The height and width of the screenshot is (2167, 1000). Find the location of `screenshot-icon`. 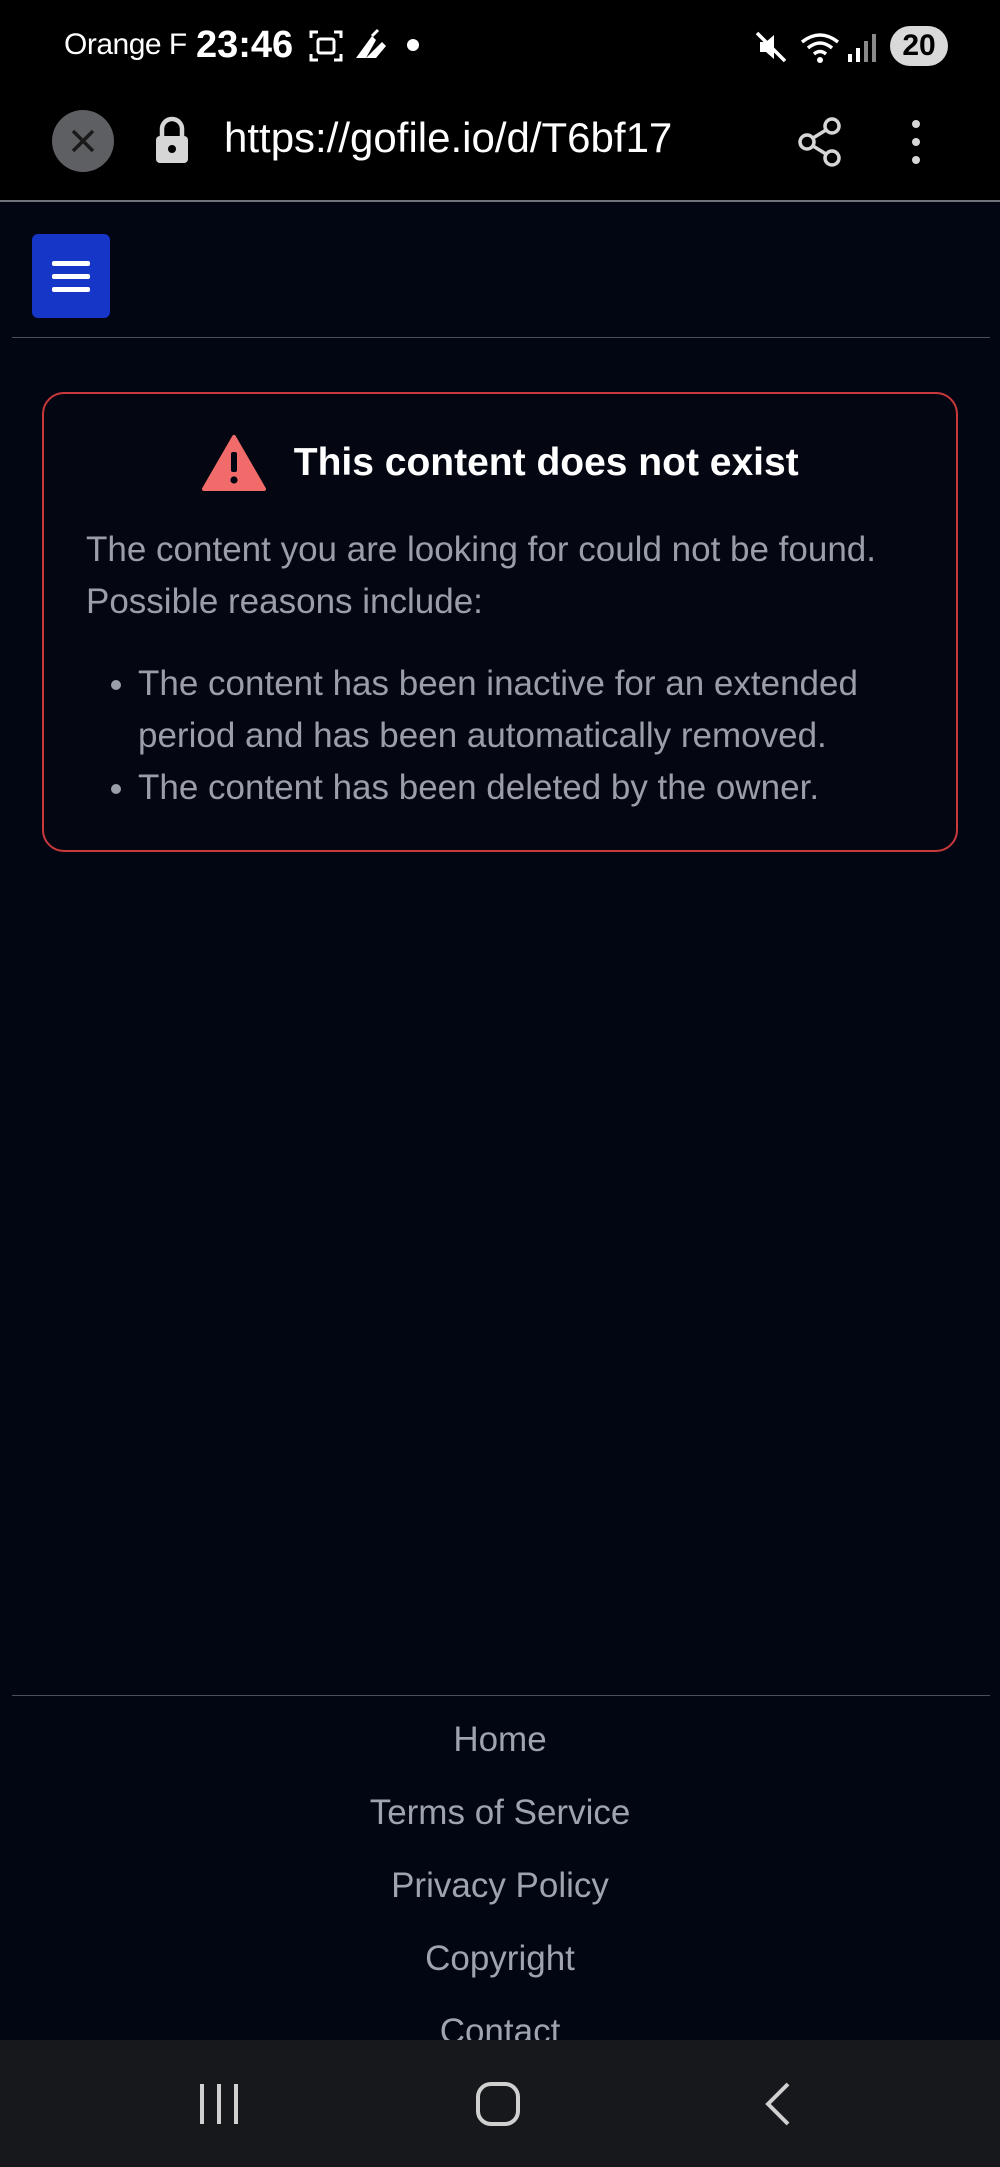

screenshot-icon is located at coordinates (326, 46).